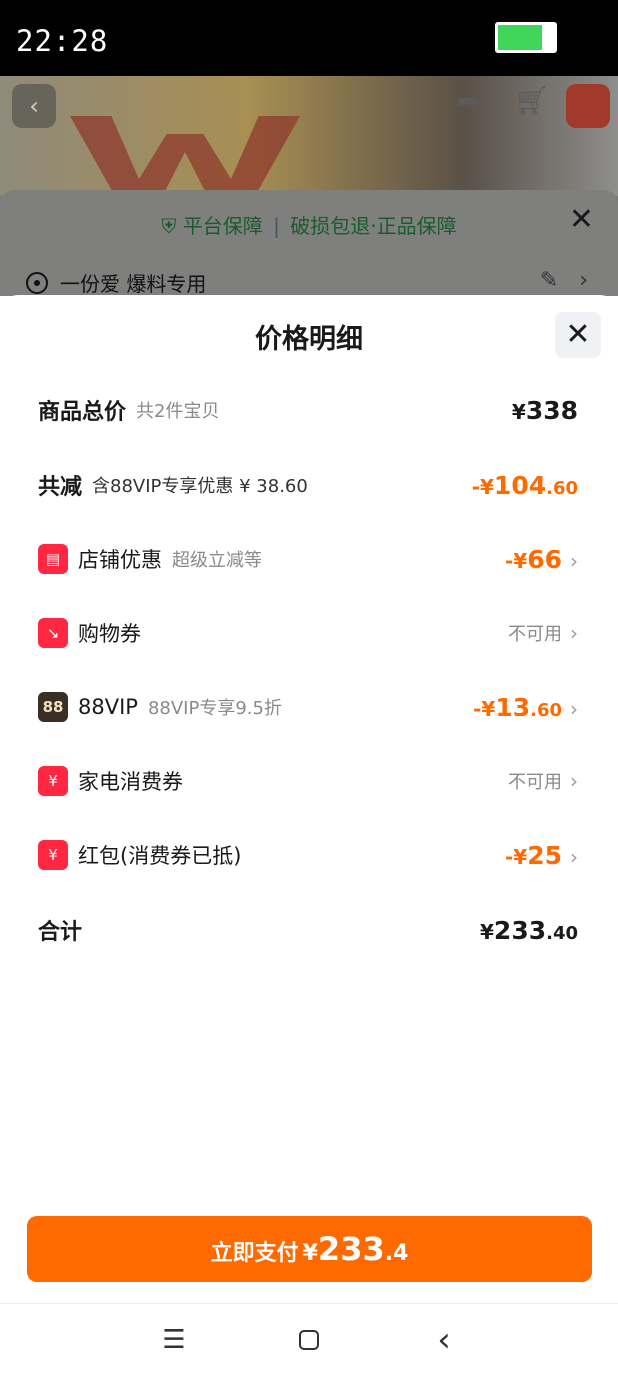 This screenshot has height=1375, width=618. I want to click on appliance-coupon-row: ¥ 家电消费券 不可用 ›, so click(308, 781).